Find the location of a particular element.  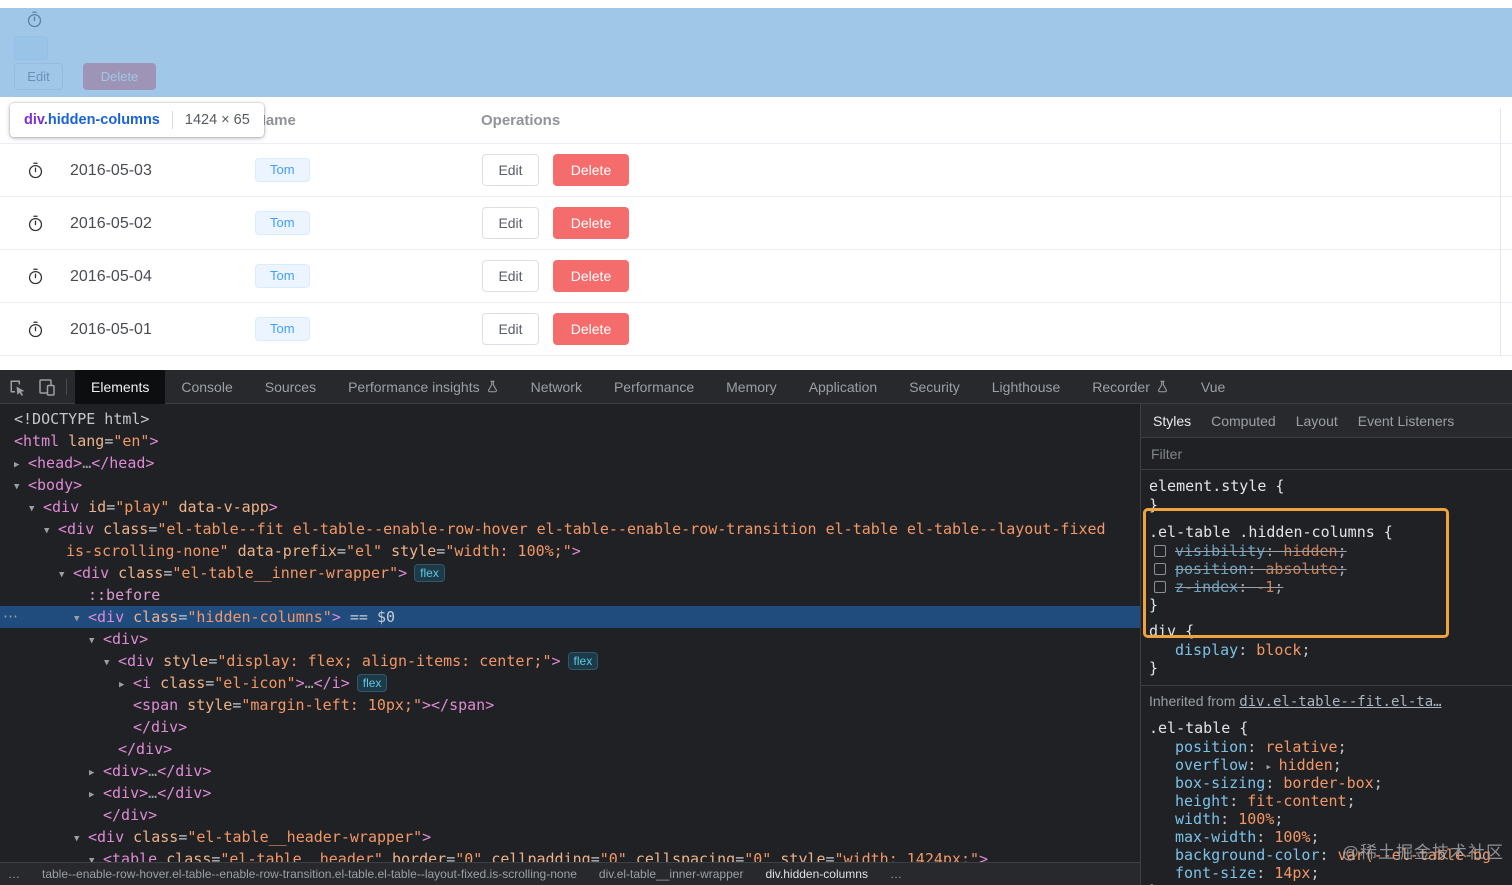

css-property: display: block; is located at coordinates (1330, 650).